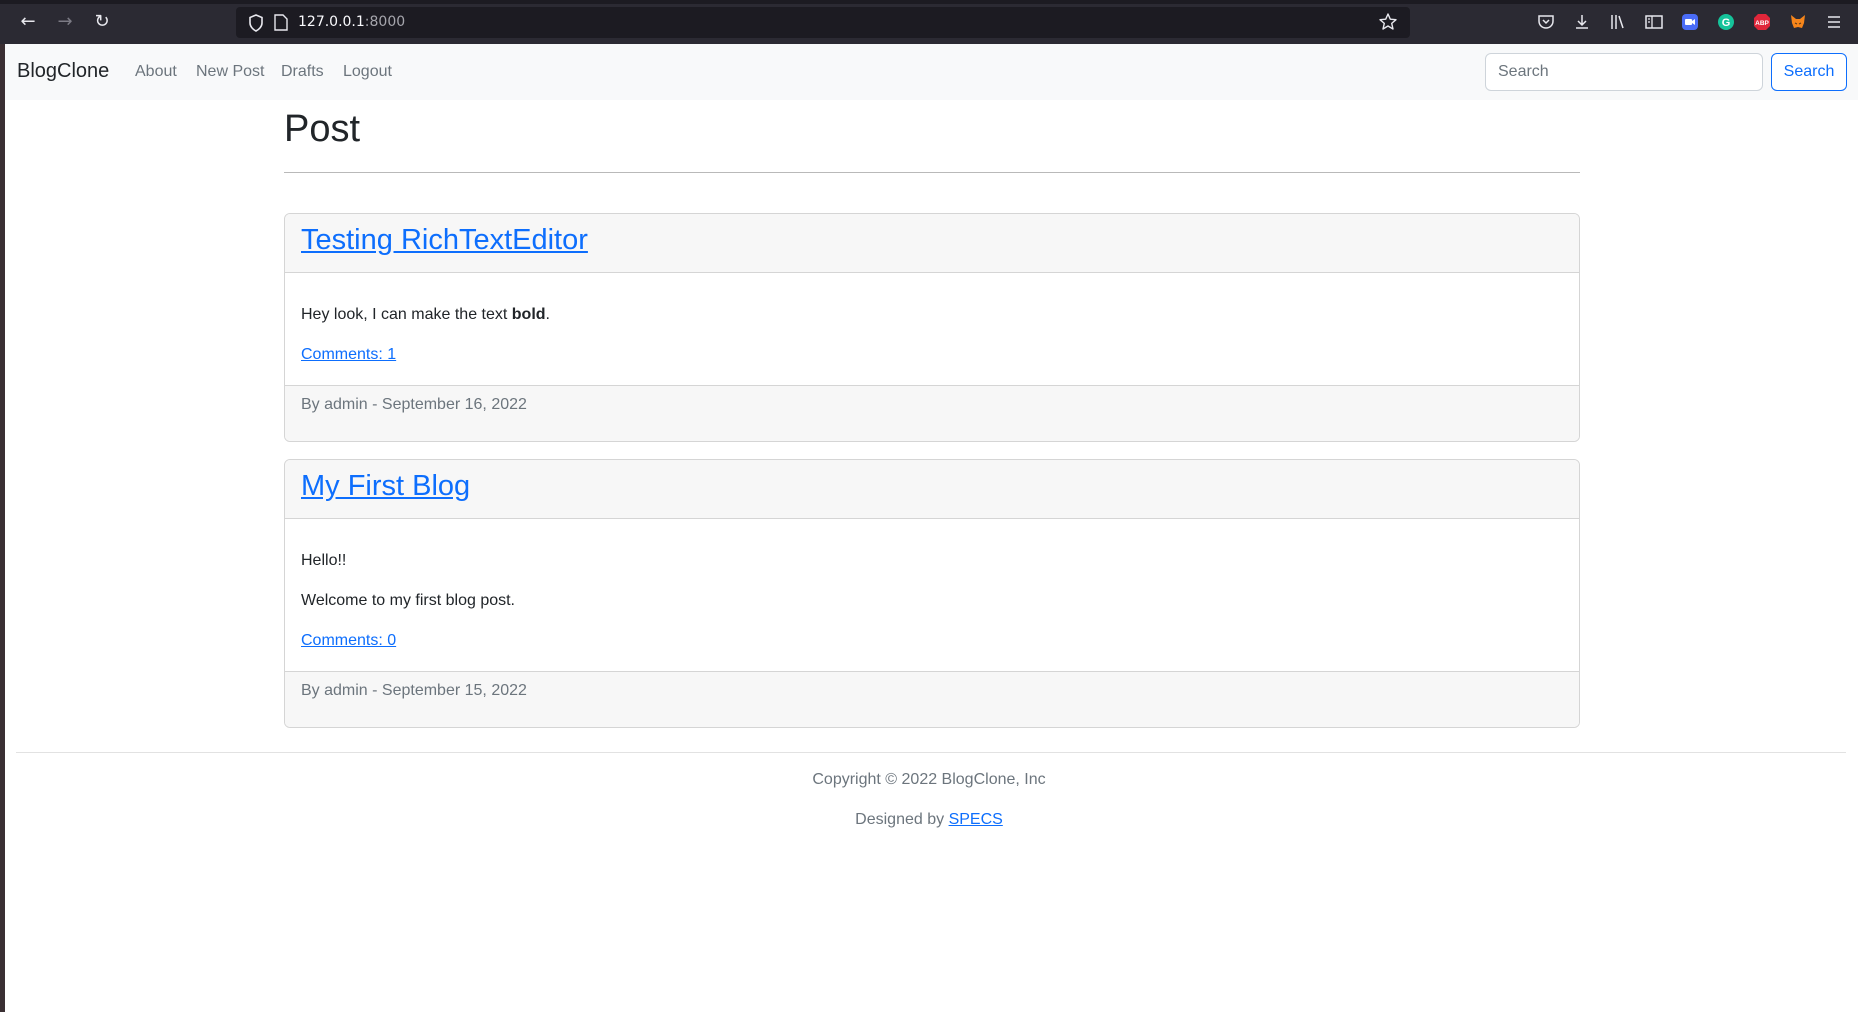  I want to click on search-button: Search, so click(1809, 72).